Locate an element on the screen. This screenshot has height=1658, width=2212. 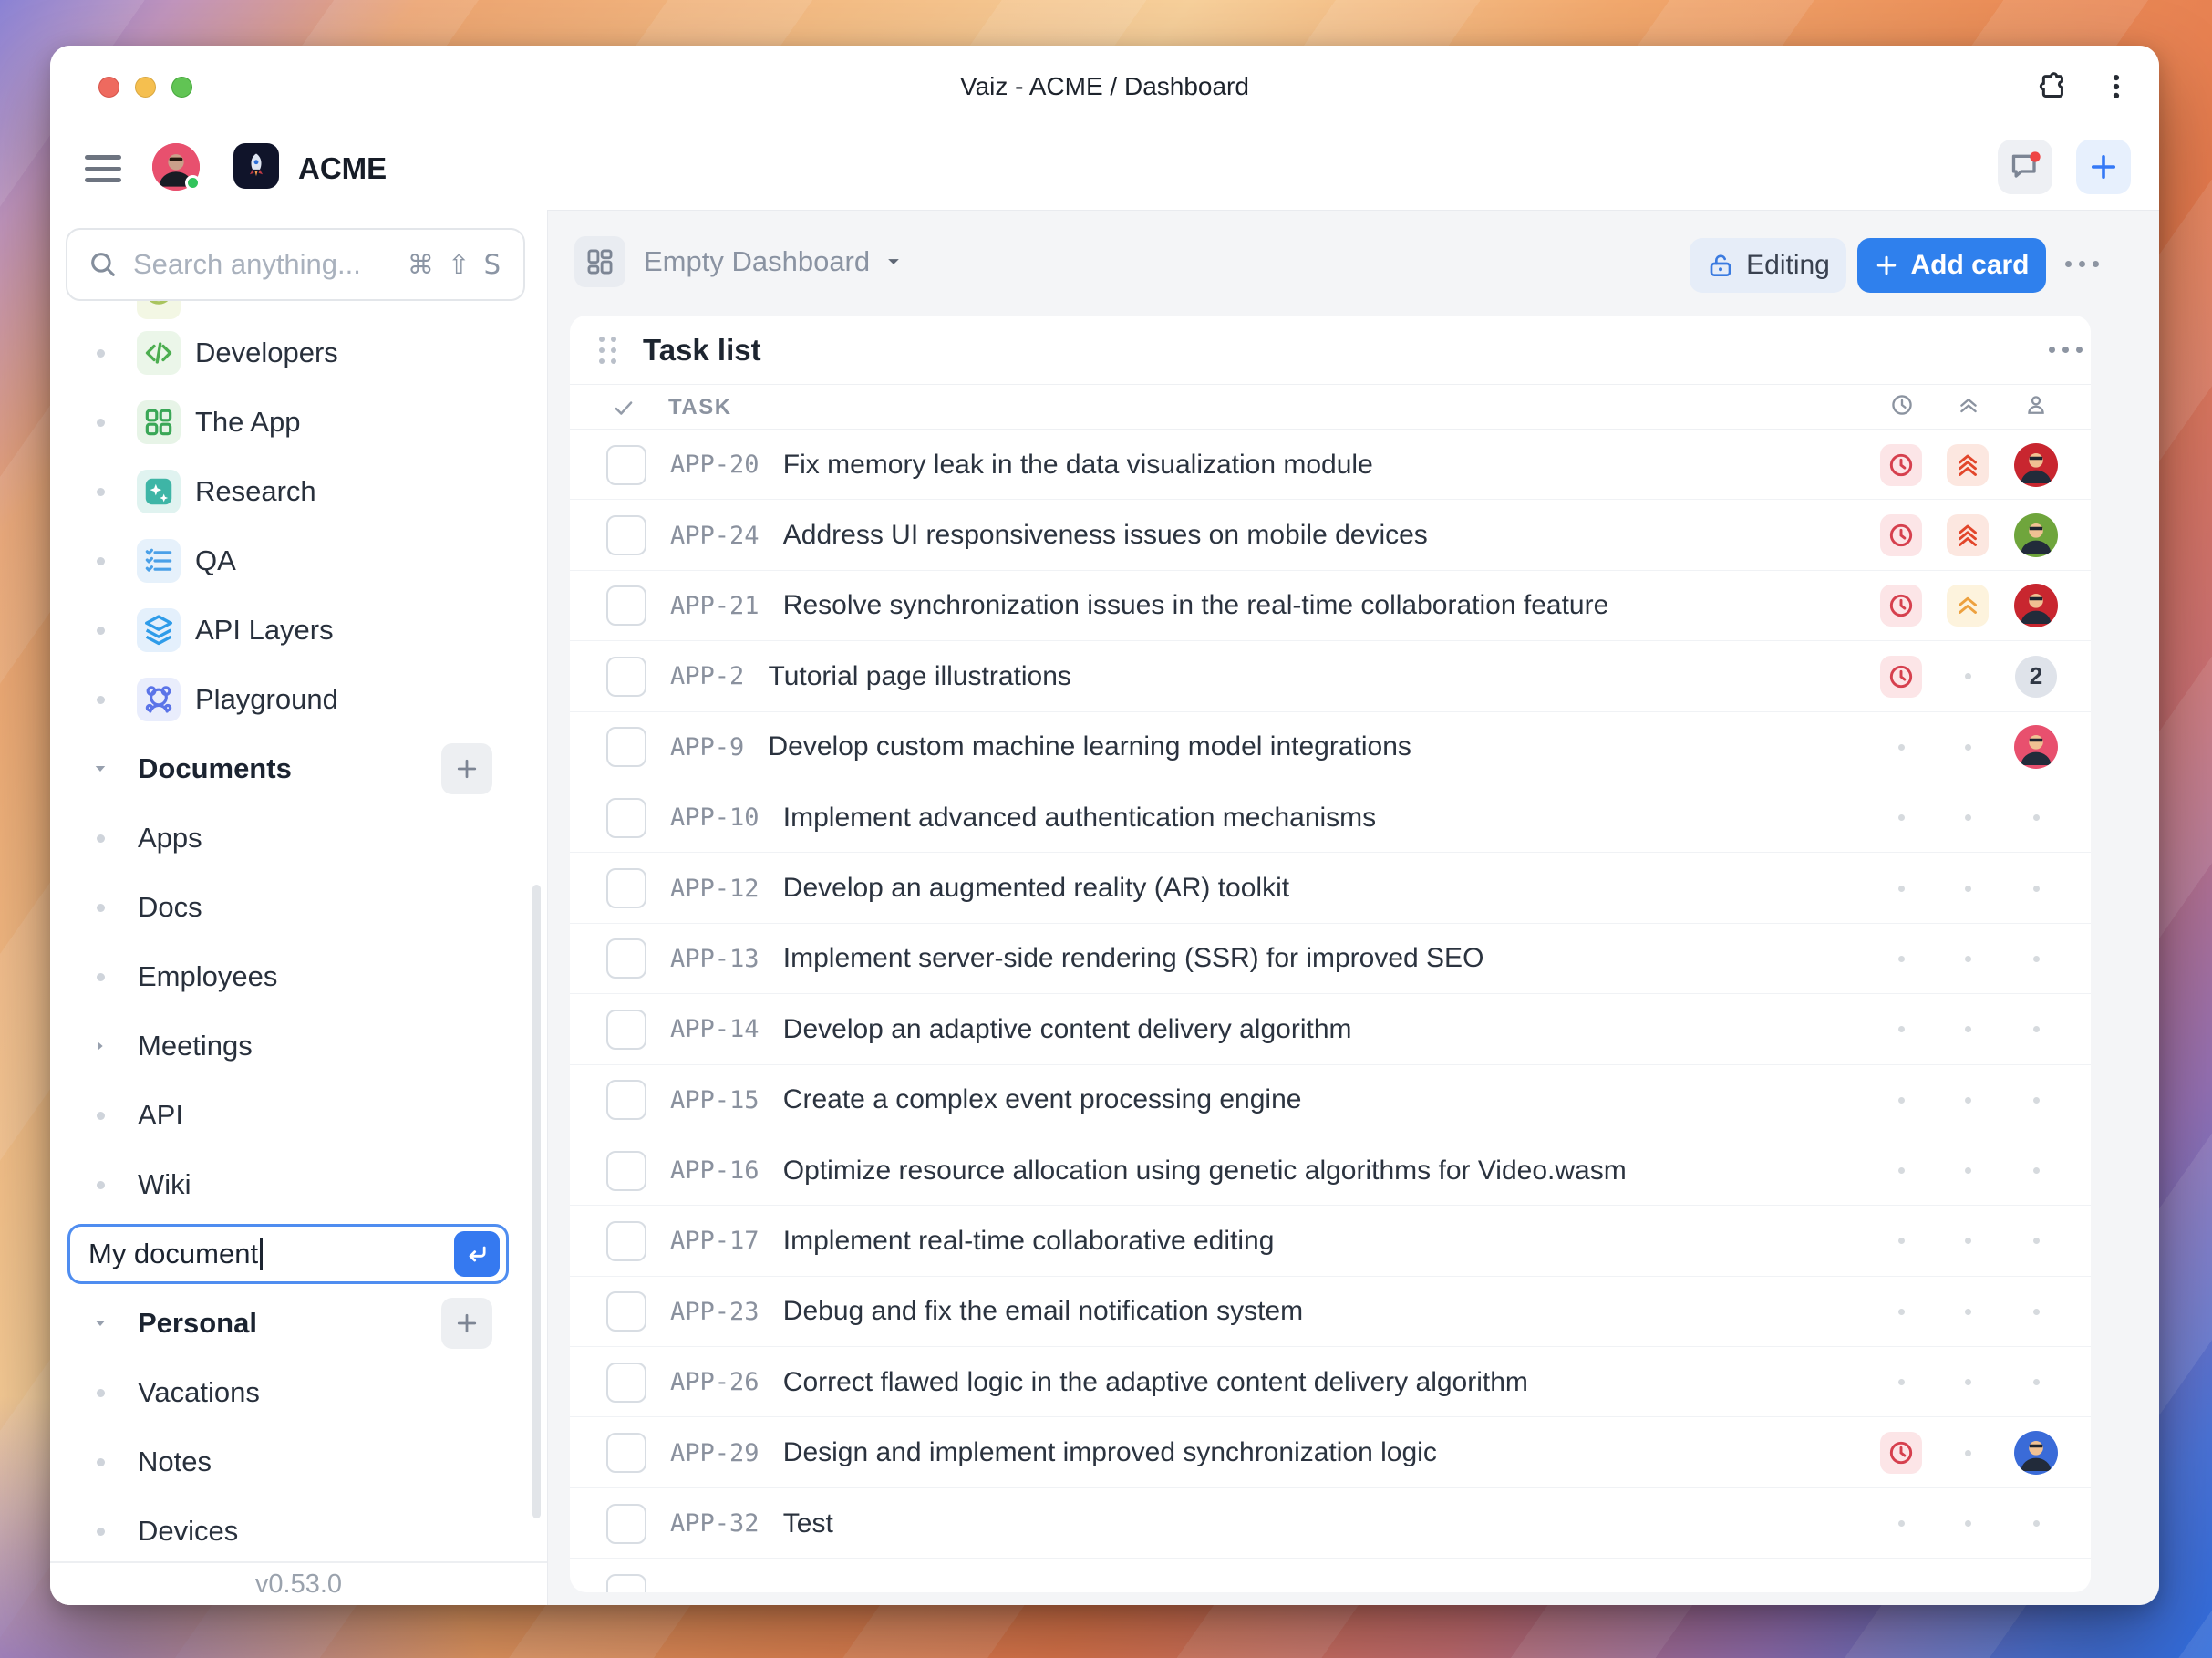
sidebar-section-personal: Personal is located at coordinates (298, 1324).